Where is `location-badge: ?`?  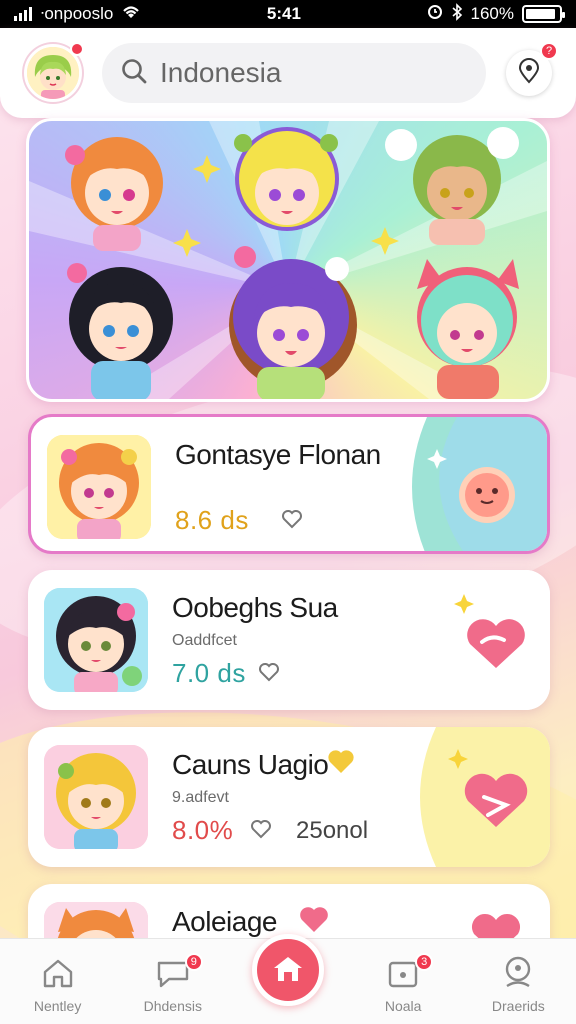 location-badge: ? is located at coordinates (549, 51).